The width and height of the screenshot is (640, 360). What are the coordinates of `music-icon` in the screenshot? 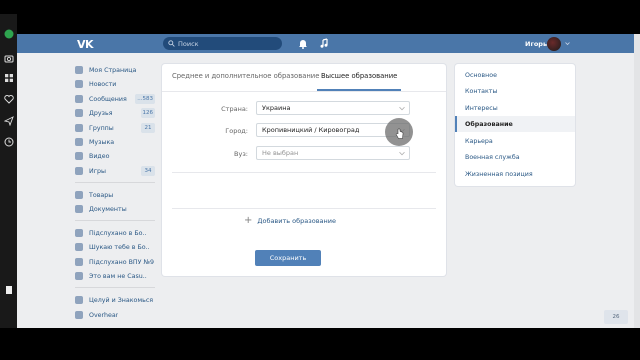 It's located at (79, 142).